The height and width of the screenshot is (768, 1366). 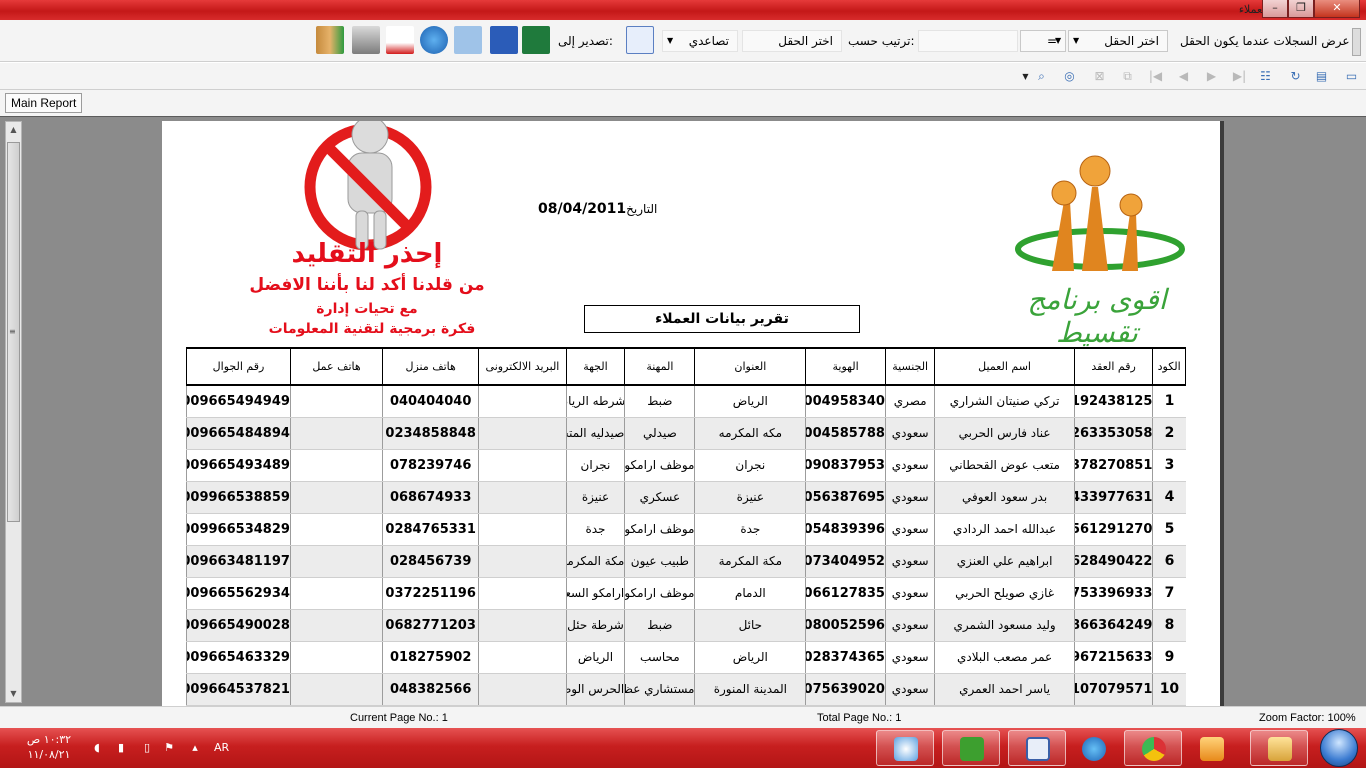 What do you see at coordinates (147, 748) in the screenshot?
I see `battery-icon: ▯` at bounding box center [147, 748].